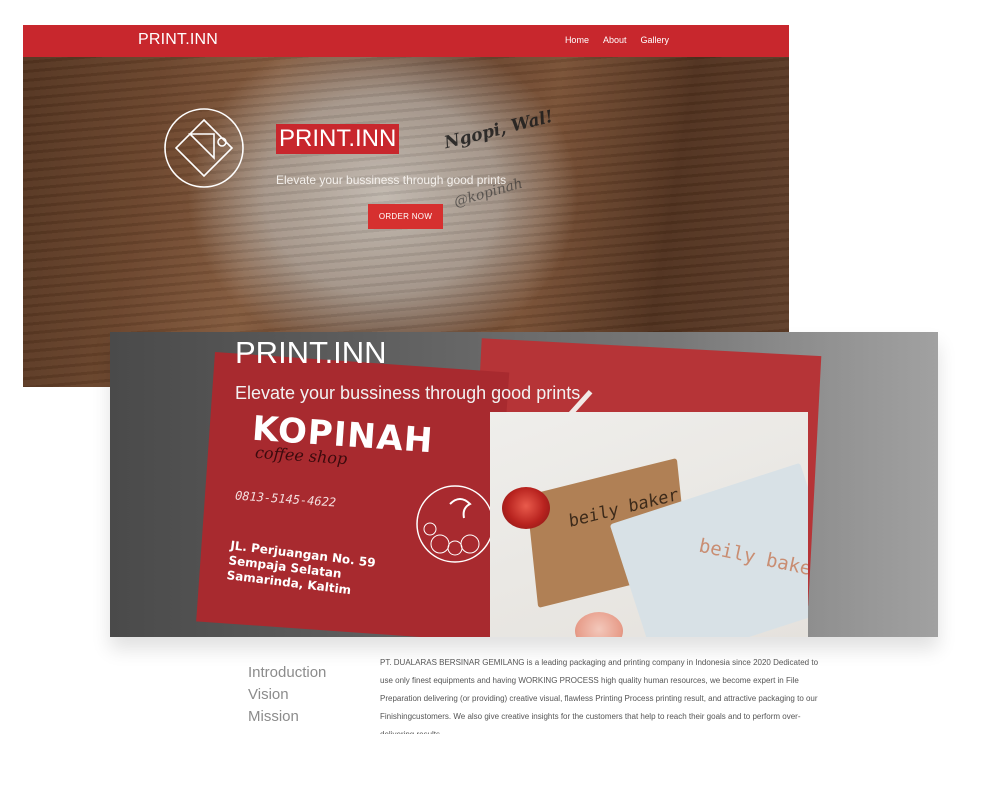  Describe the element at coordinates (287, 717) in the screenshot. I see `tab-mission: Mission` at that location.